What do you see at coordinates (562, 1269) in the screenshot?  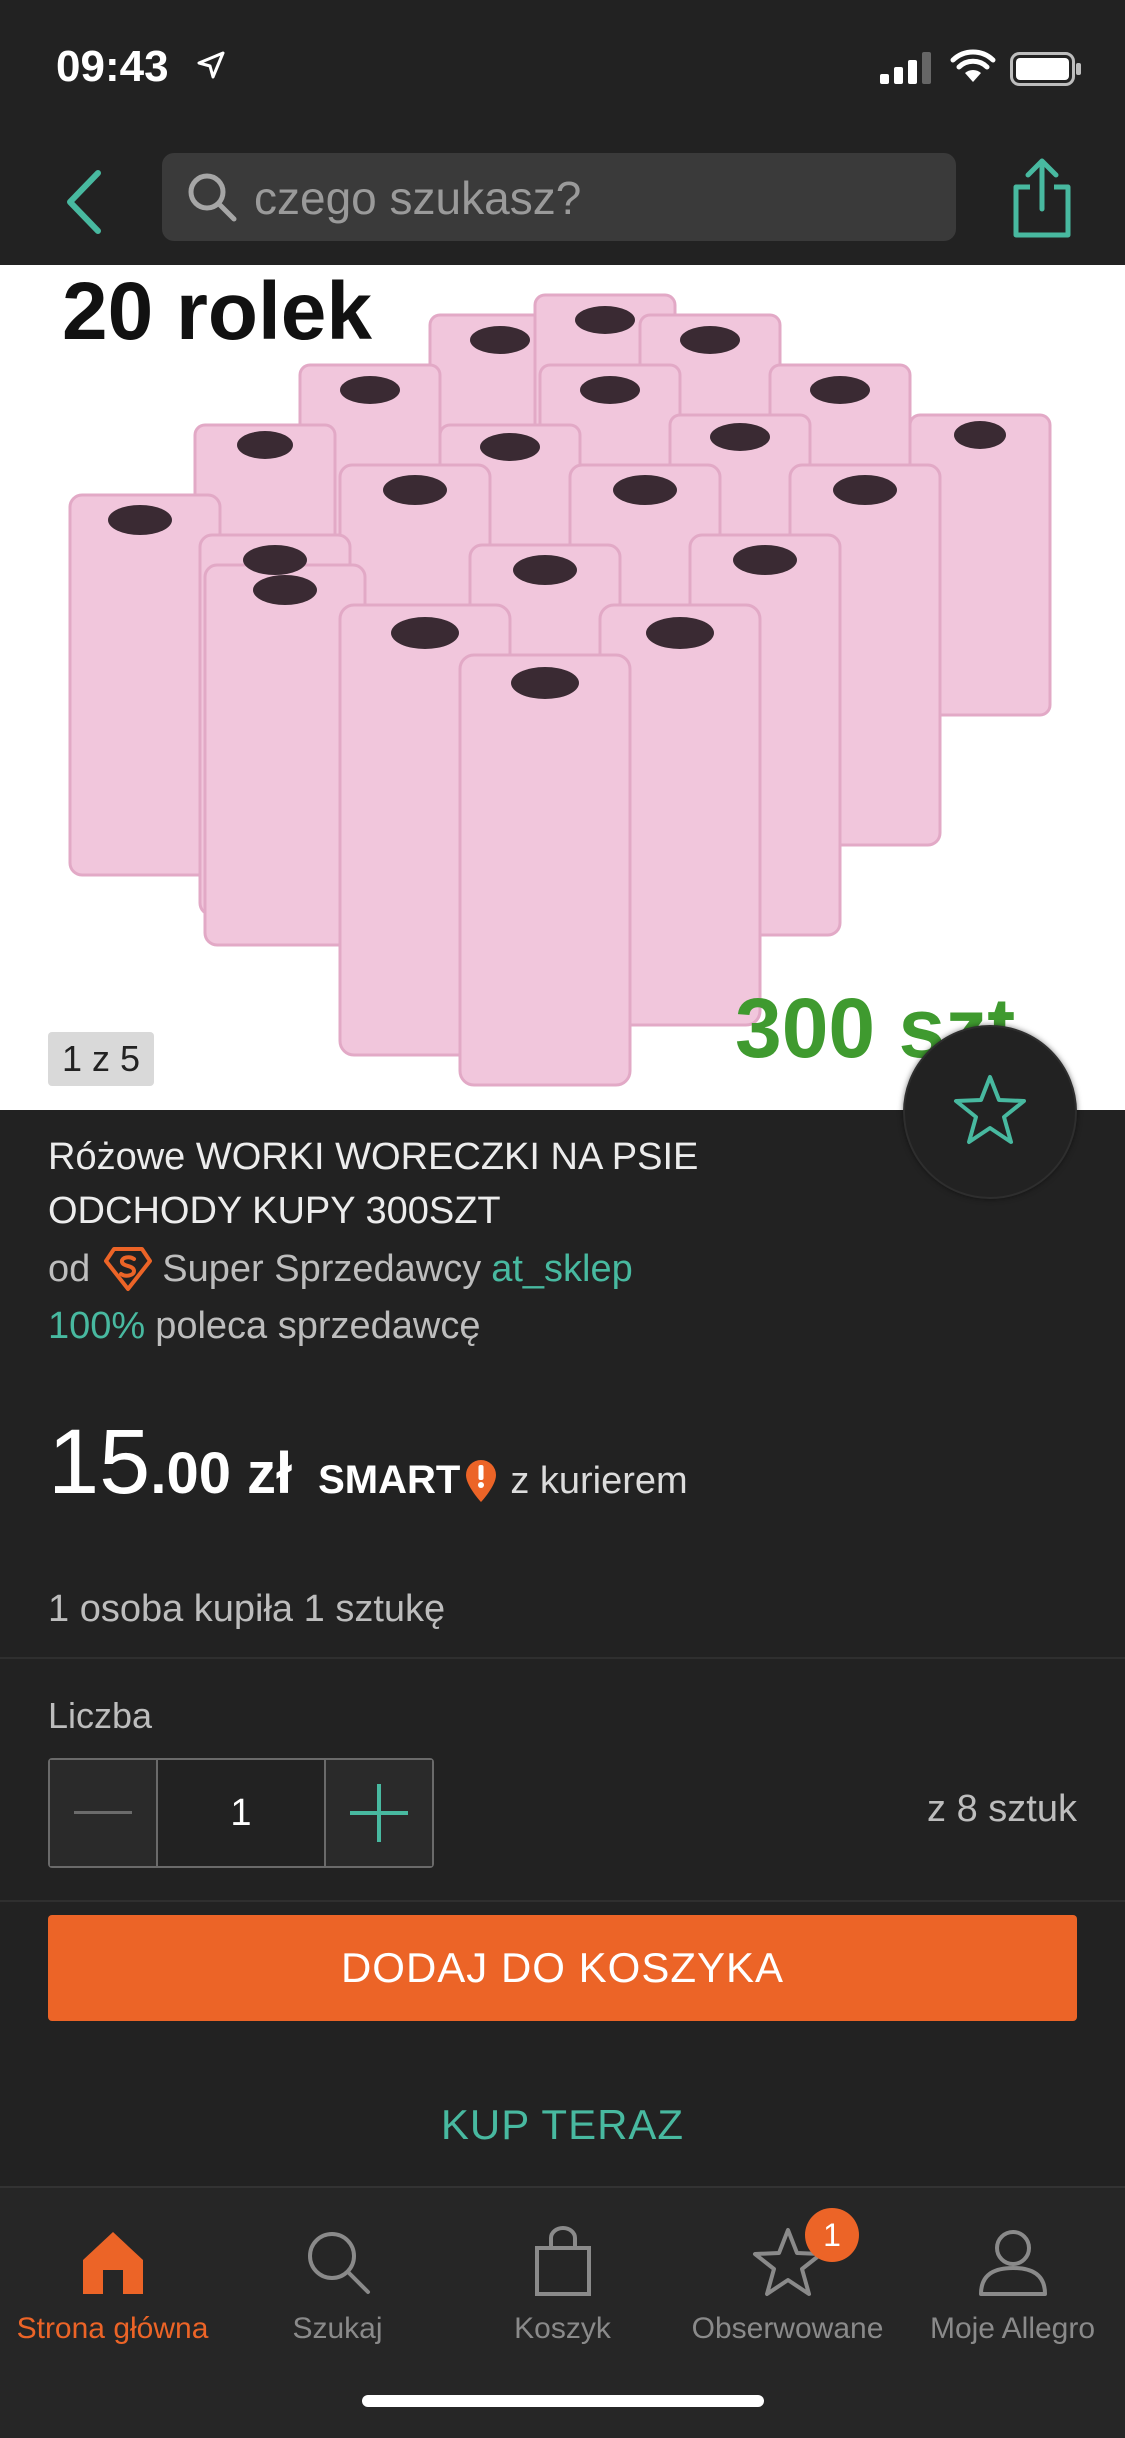 I see `seller-name-link: at_sklep` at bounding box center [562, 1269].